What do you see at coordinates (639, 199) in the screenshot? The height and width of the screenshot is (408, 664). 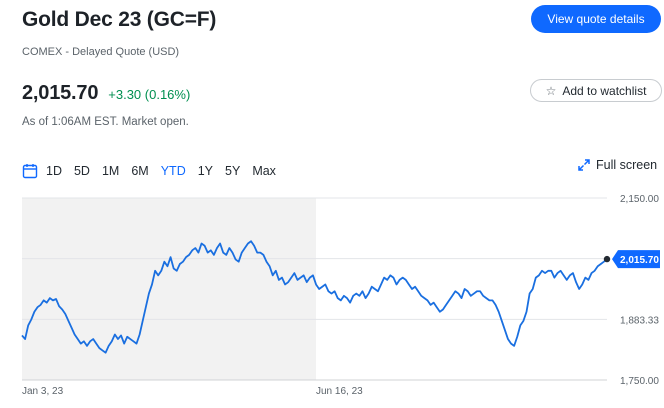 I see `y-tick-label: 2,150.00` at bounding box center [639, 199].